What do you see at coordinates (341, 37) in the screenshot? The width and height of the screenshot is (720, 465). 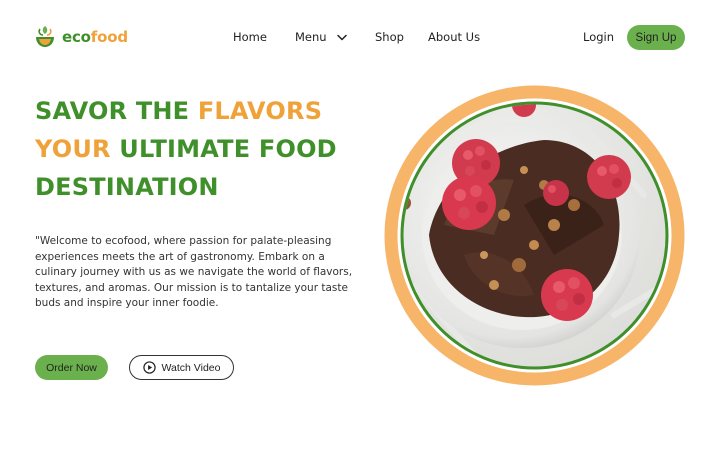 I see `chevron-down-icon` at bounding box center [341, 37].